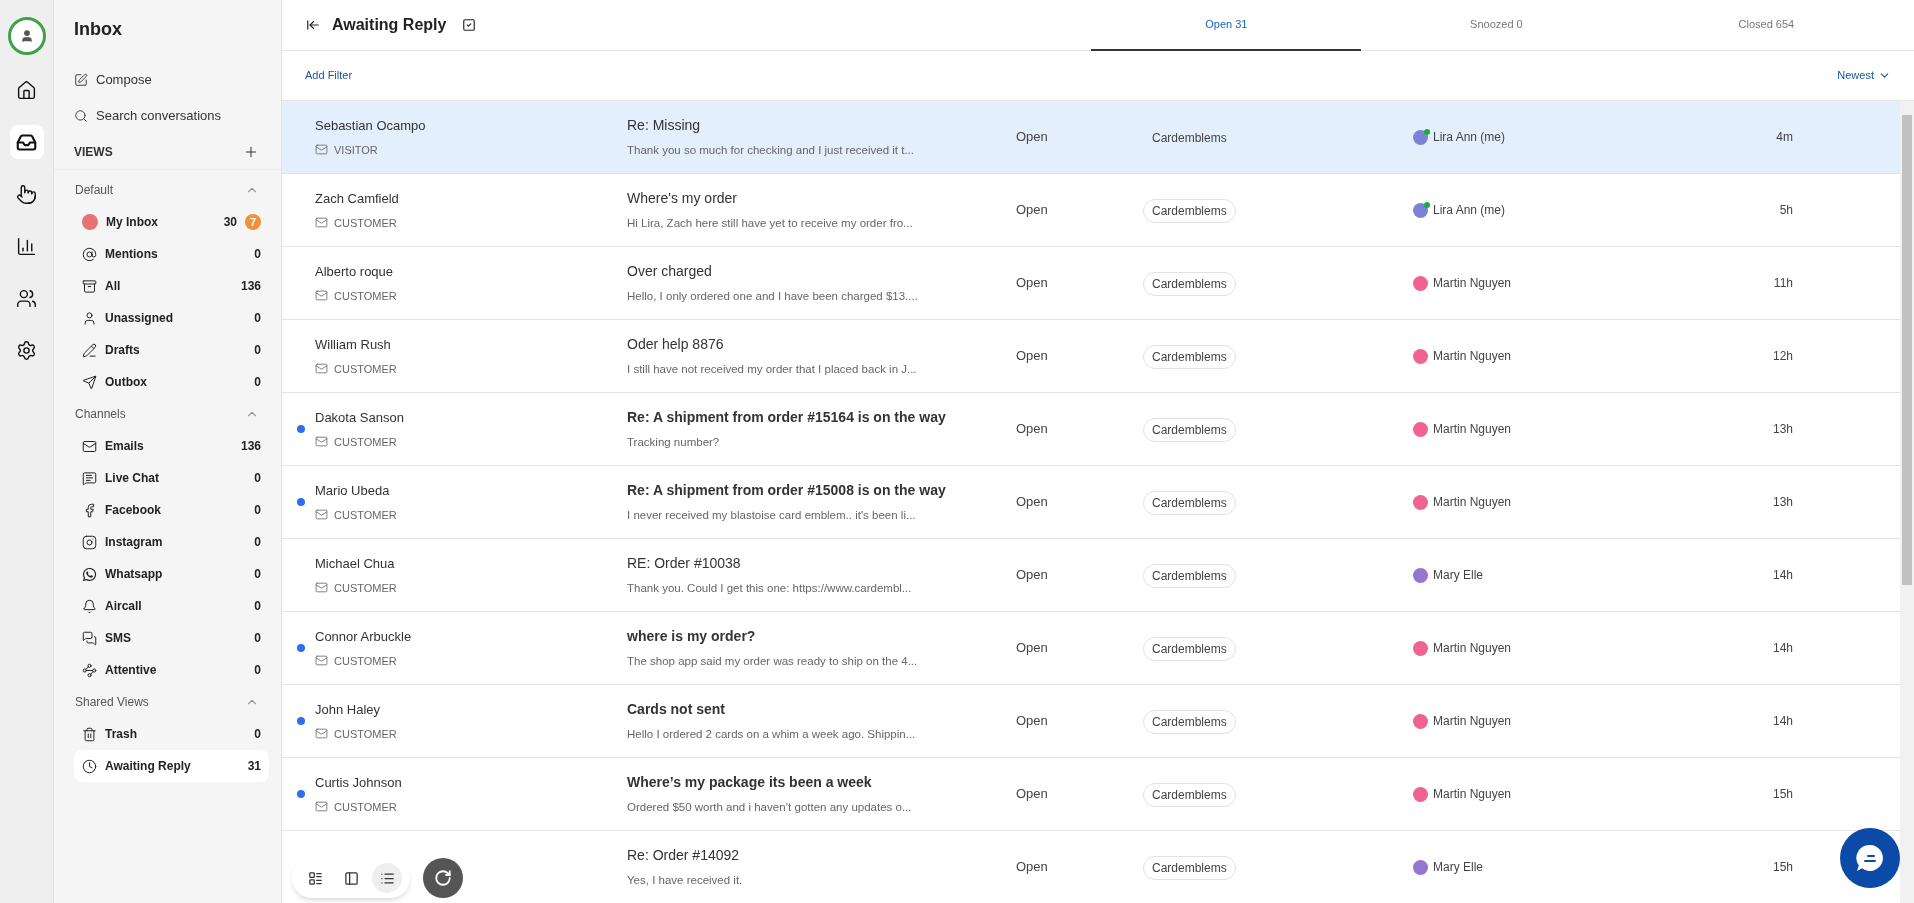  I want to click on sidebar-item: SMS 0, so click(171, 638).